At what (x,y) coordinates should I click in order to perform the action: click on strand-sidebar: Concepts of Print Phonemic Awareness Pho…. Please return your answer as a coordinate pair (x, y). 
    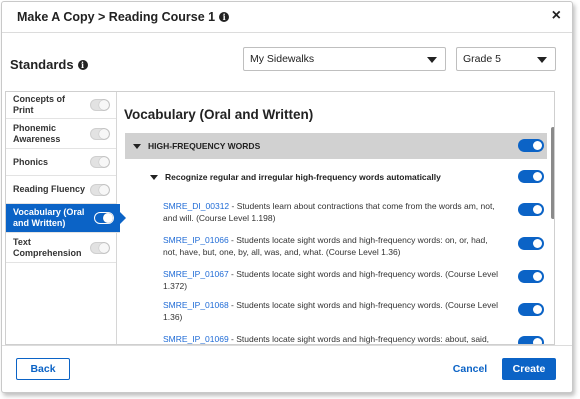
    Looking at the image, I should click on (66, 218).